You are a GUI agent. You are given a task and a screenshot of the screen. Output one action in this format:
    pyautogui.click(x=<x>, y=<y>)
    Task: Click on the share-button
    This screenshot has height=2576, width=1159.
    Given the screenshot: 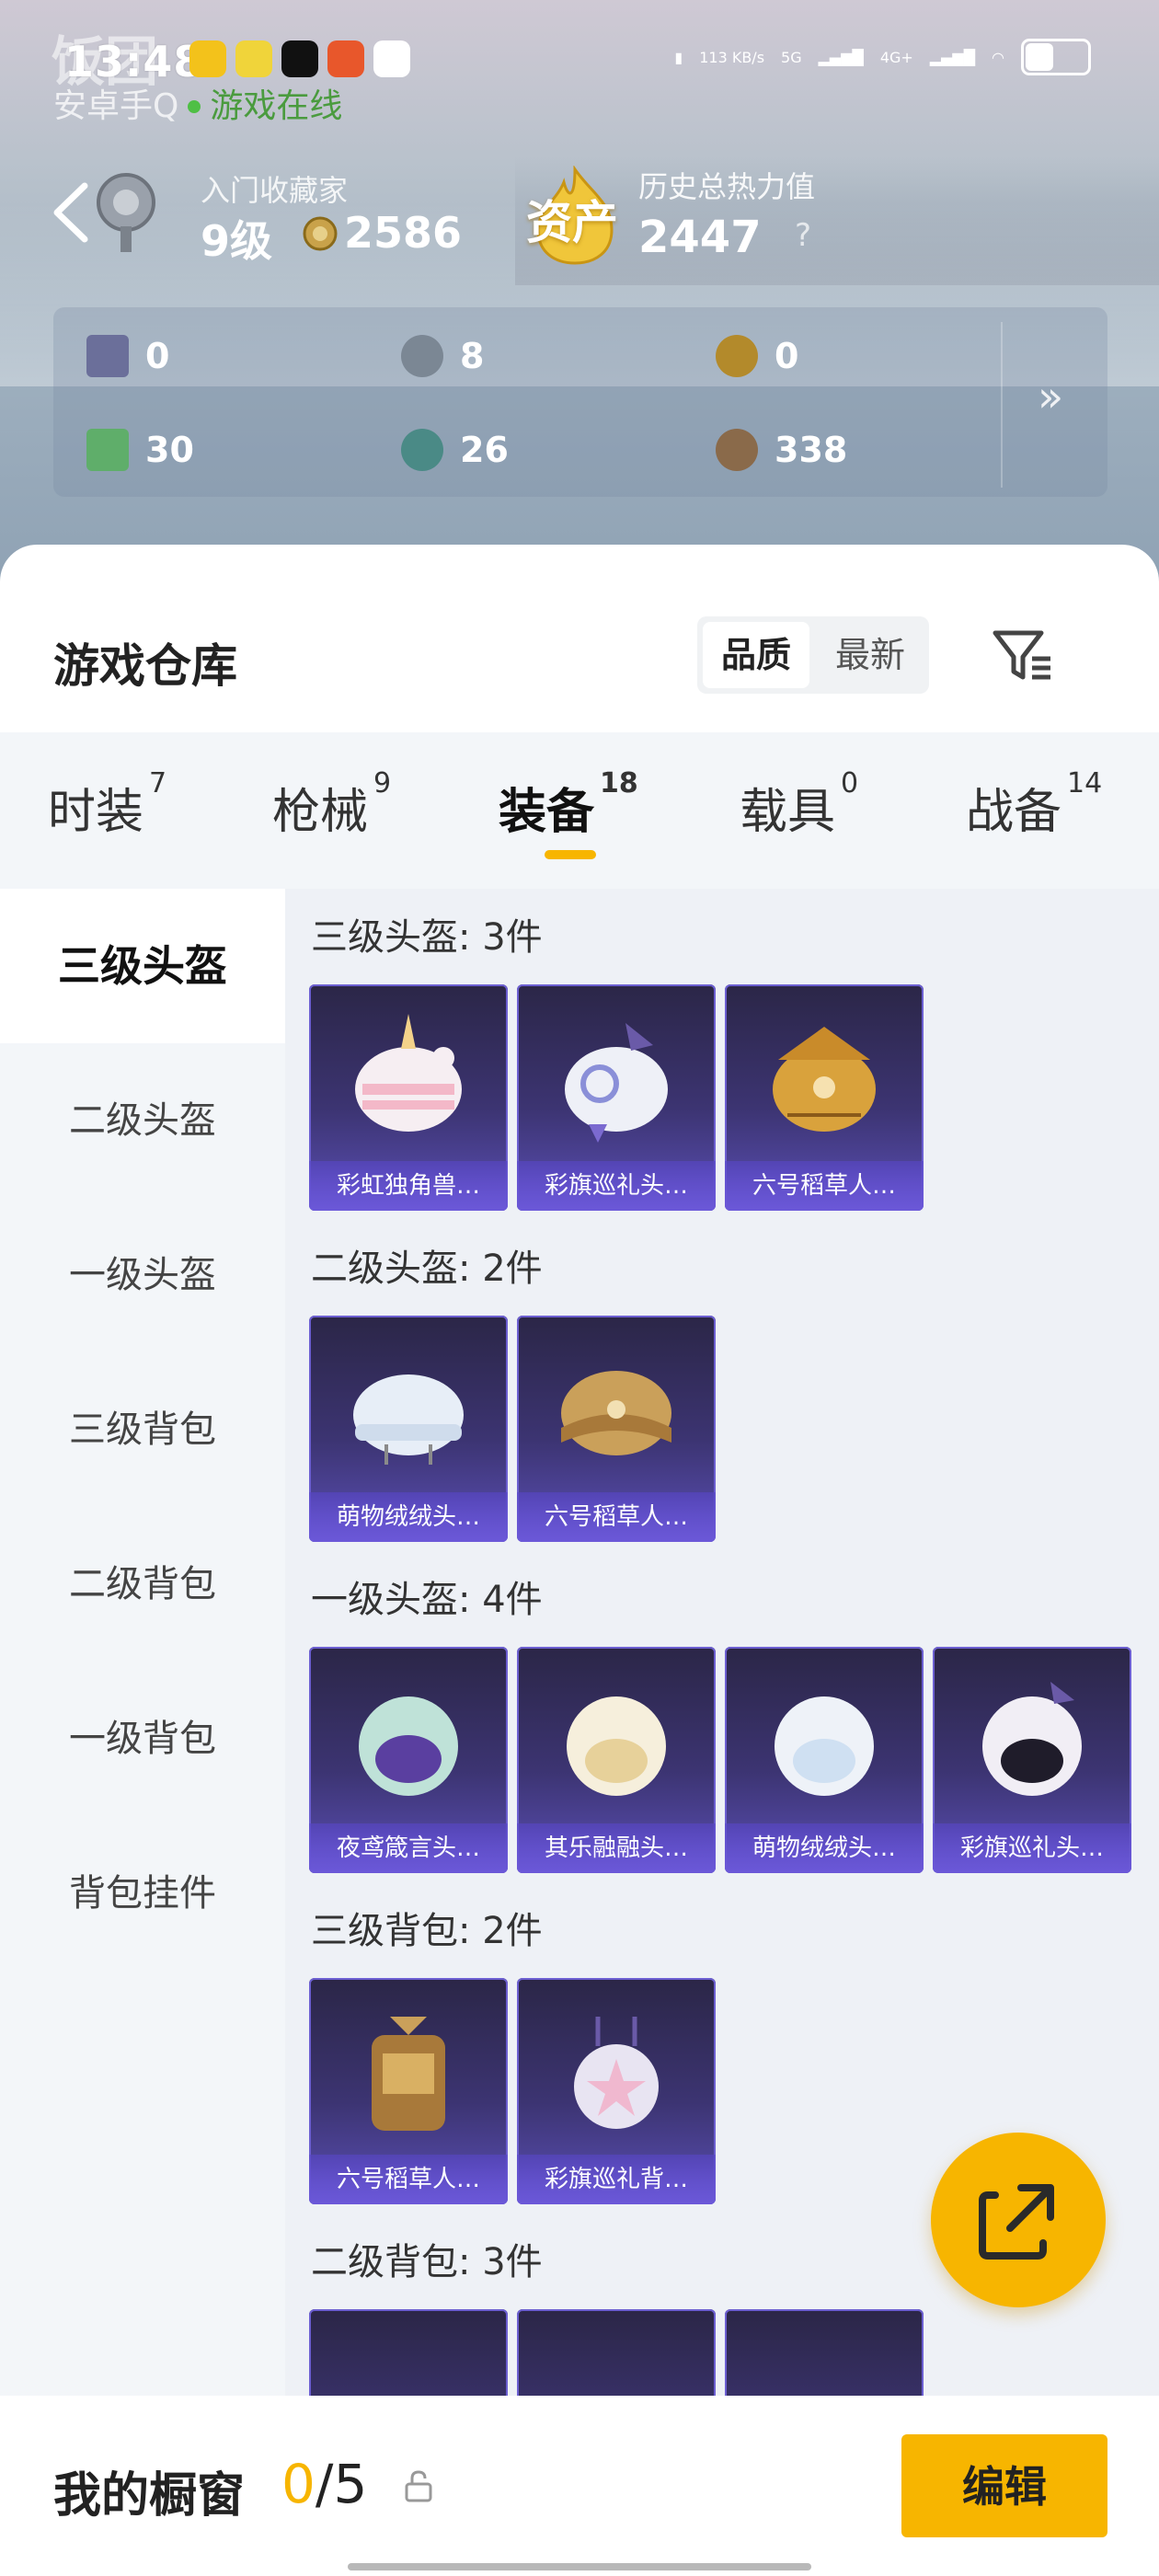 What is the action you would take?
    pyautogui.click(x=1018, y=2220)
    